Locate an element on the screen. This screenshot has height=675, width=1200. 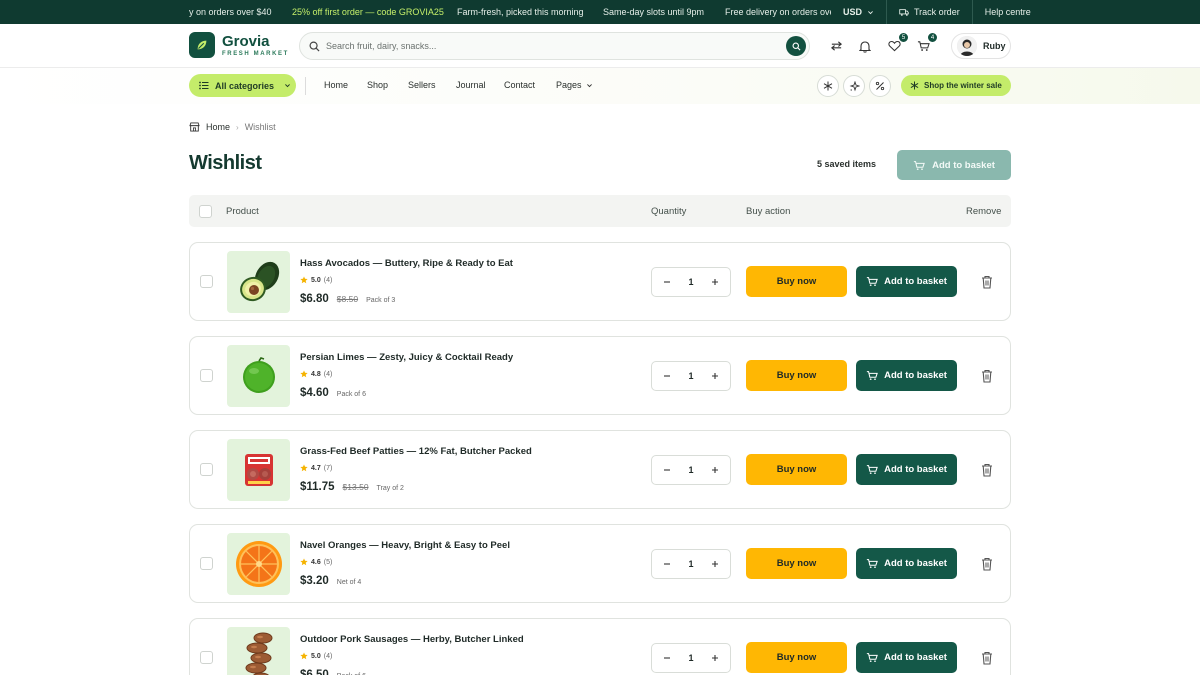
nav-link-home: Home is located at coordinates (336, 85).